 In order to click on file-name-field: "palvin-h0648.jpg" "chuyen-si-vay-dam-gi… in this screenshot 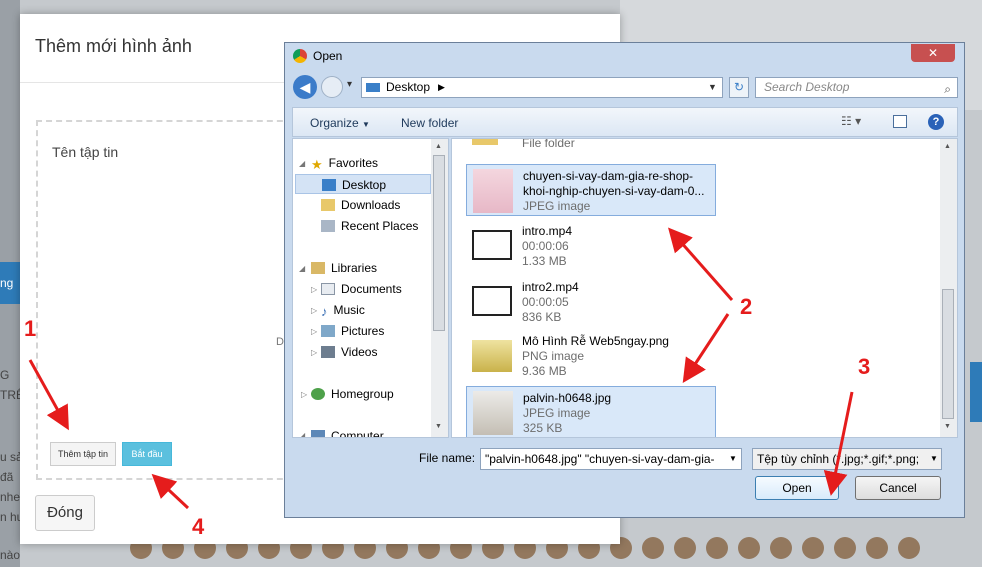, I will do `click(611, 459)`.